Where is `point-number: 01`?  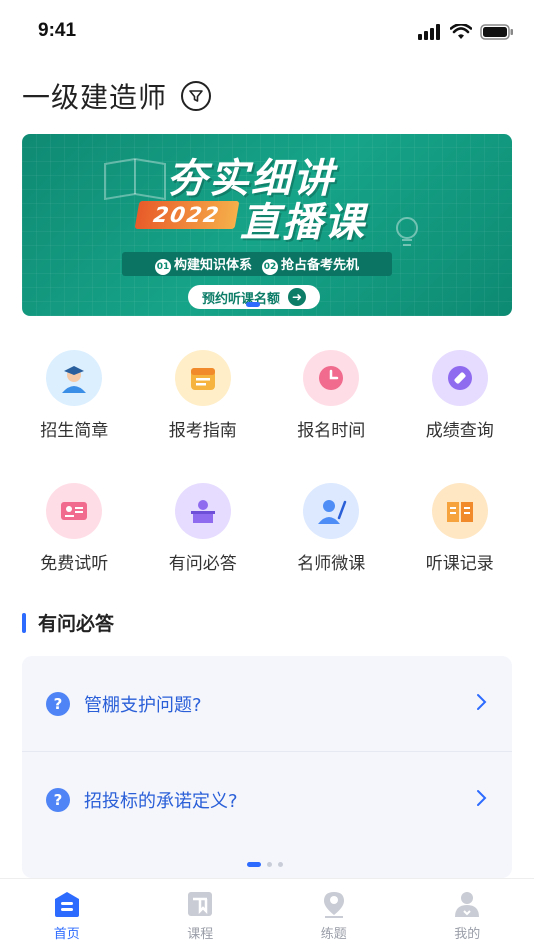 point-number: 01 is located at coordinates (162, 266).